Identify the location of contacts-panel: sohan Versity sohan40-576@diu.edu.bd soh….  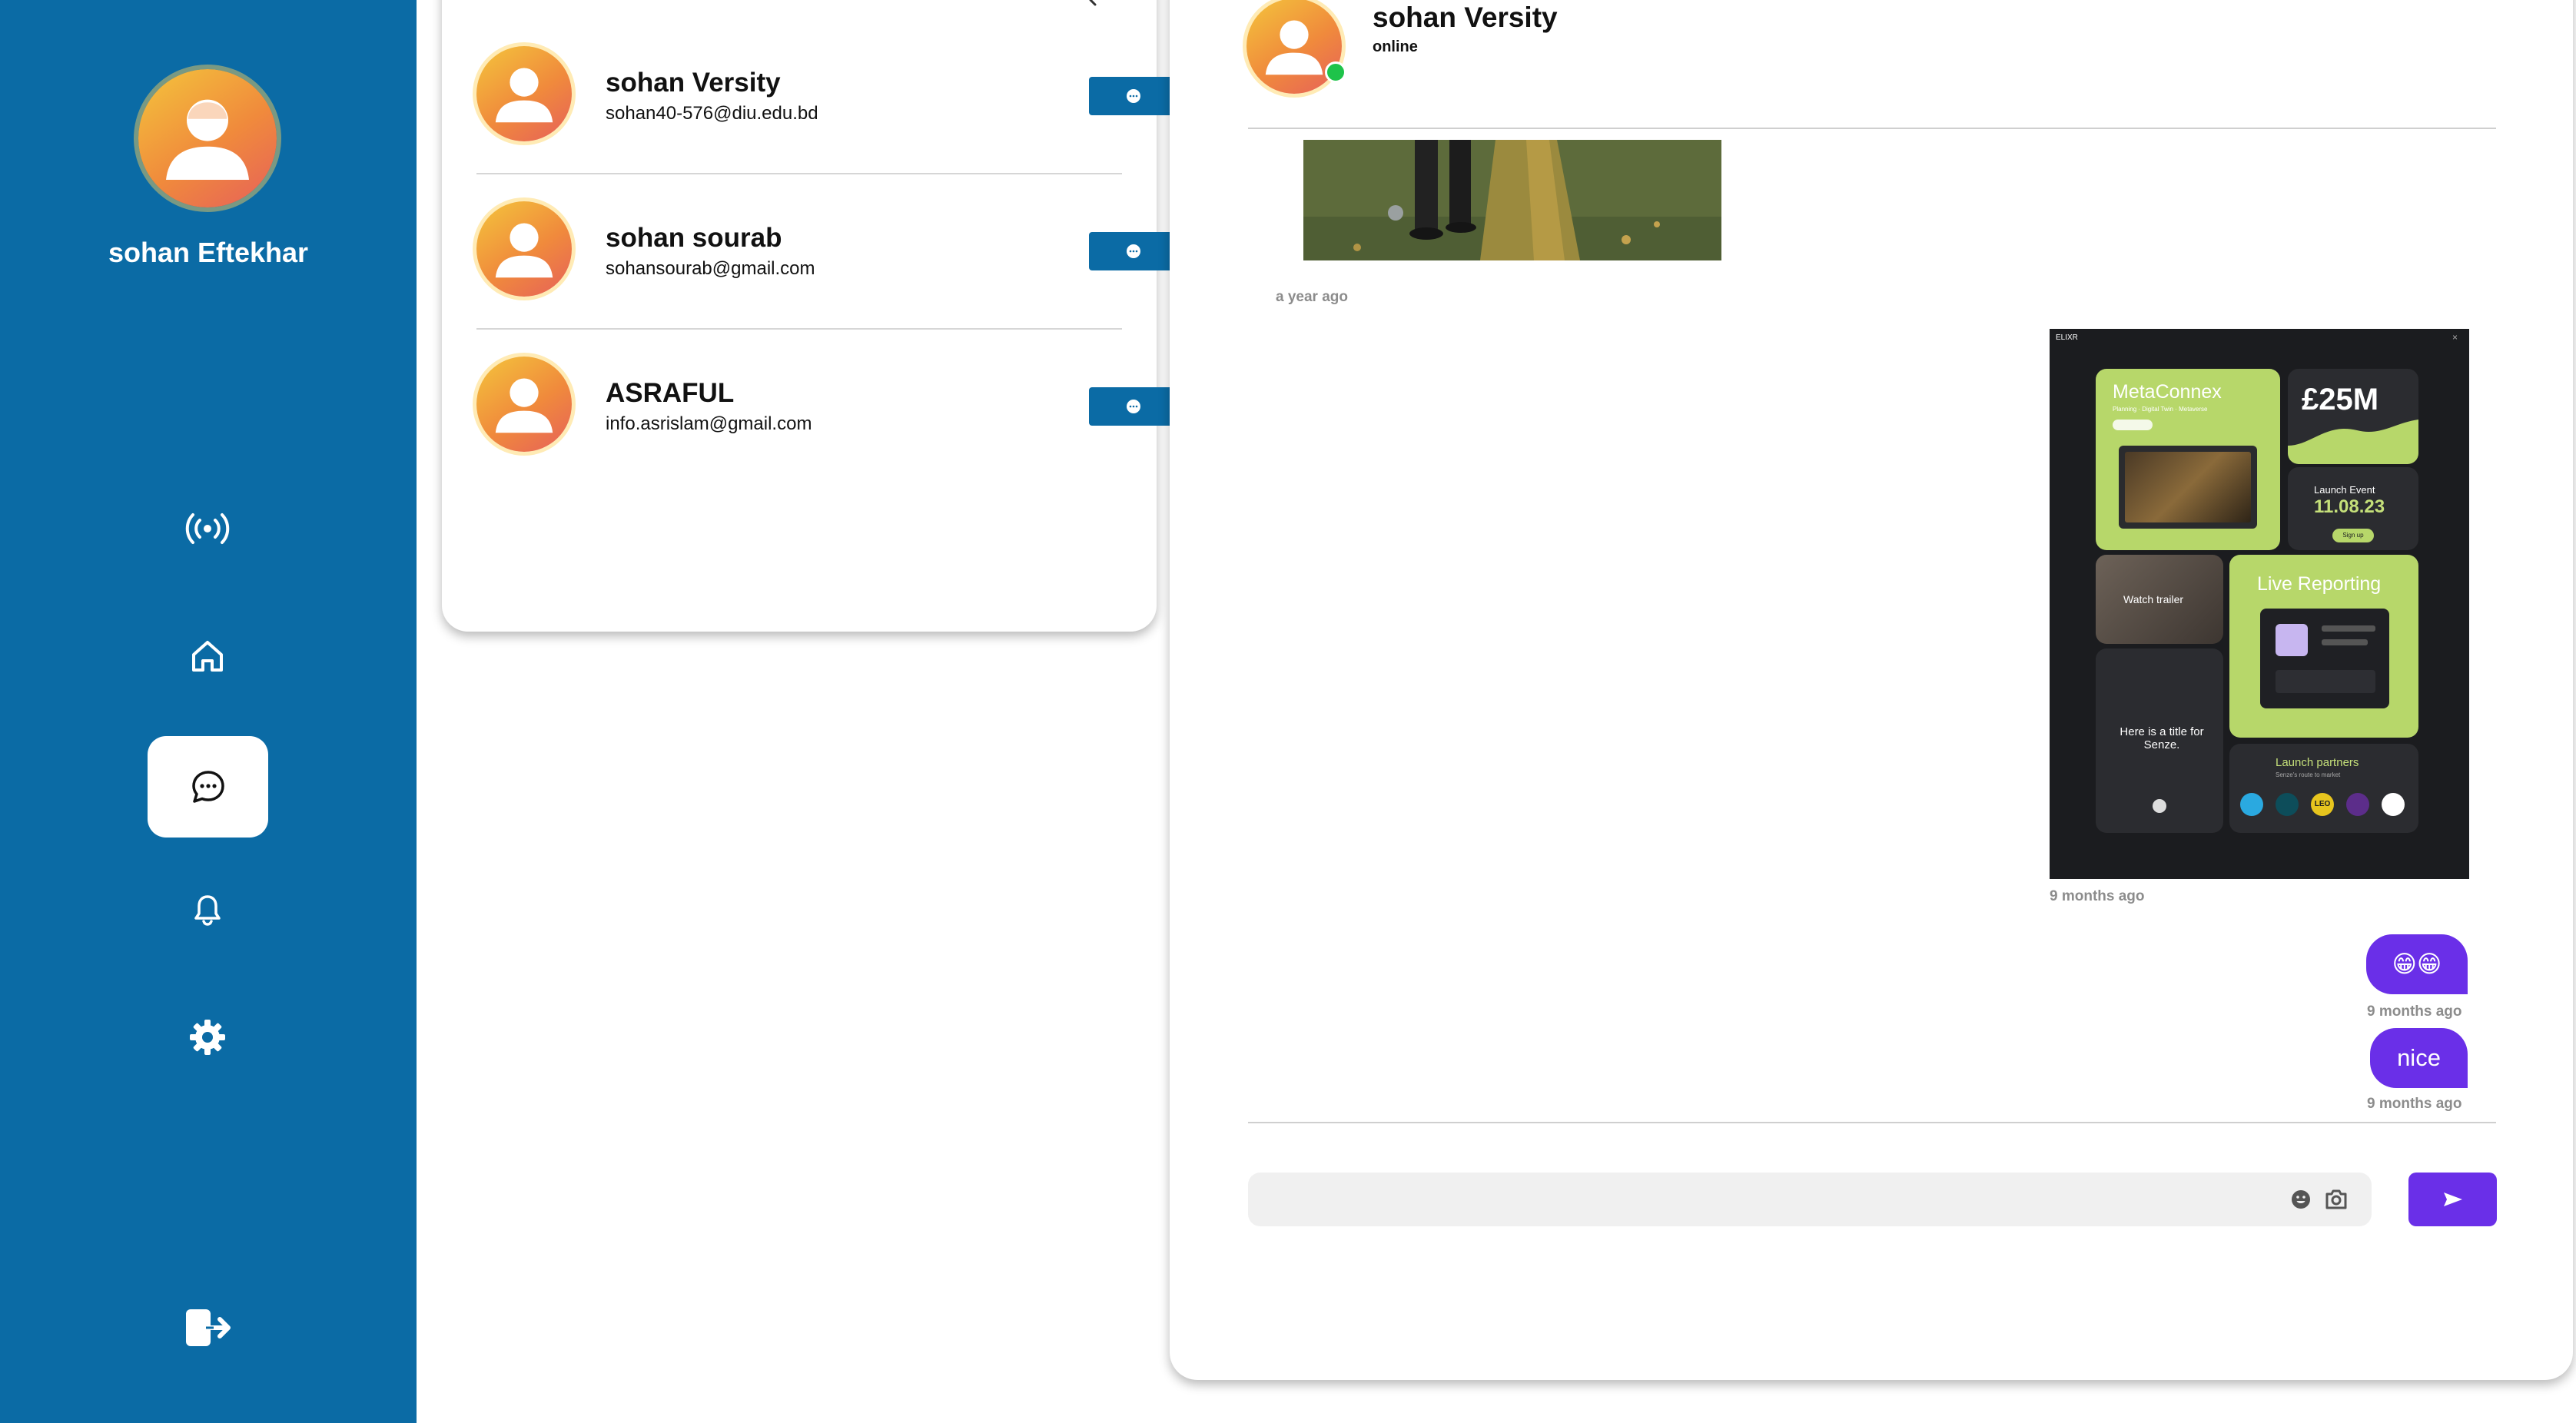
(810, 316).